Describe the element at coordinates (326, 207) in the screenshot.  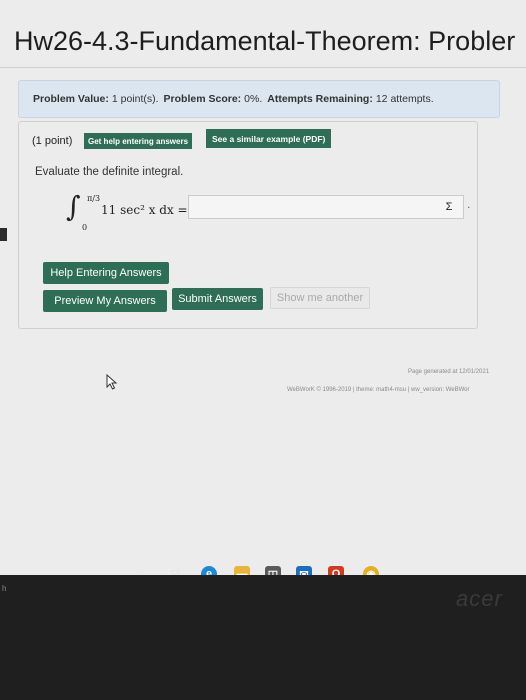
I see `answer-input` at that location.